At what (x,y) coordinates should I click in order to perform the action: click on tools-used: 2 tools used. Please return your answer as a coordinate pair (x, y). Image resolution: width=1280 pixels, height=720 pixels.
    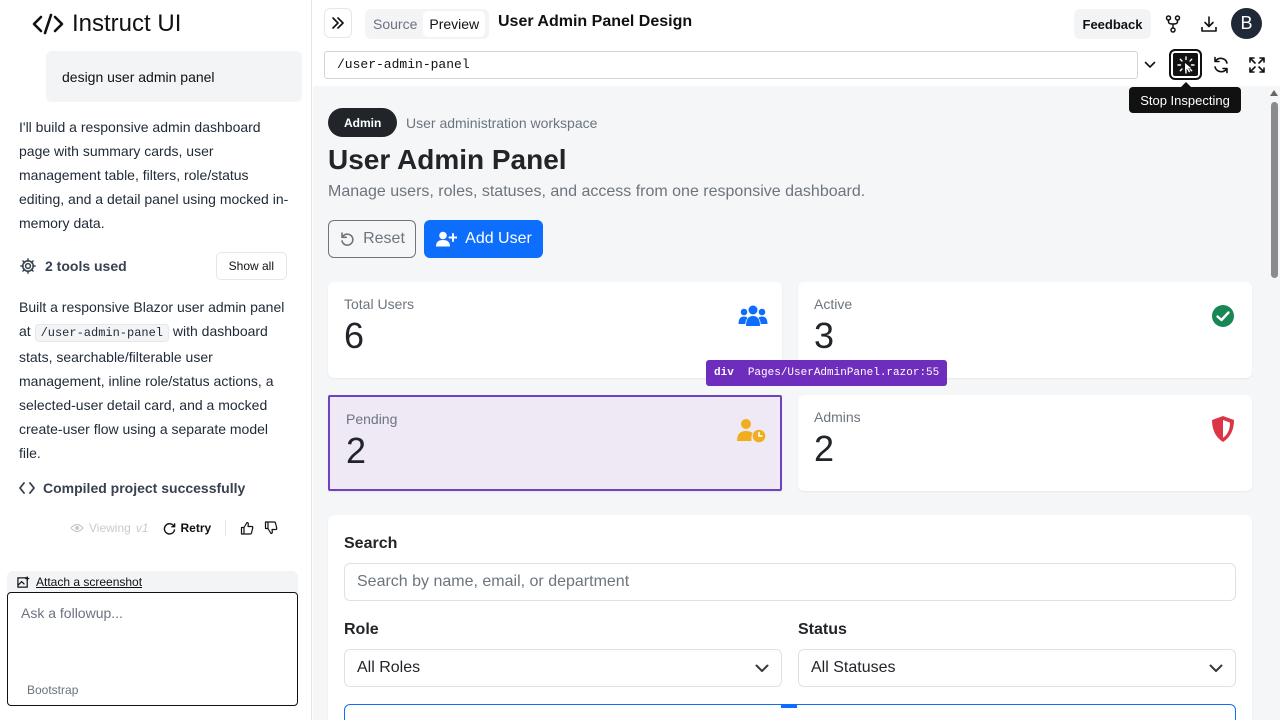
    Looking at the image, I should click on (73, 266).